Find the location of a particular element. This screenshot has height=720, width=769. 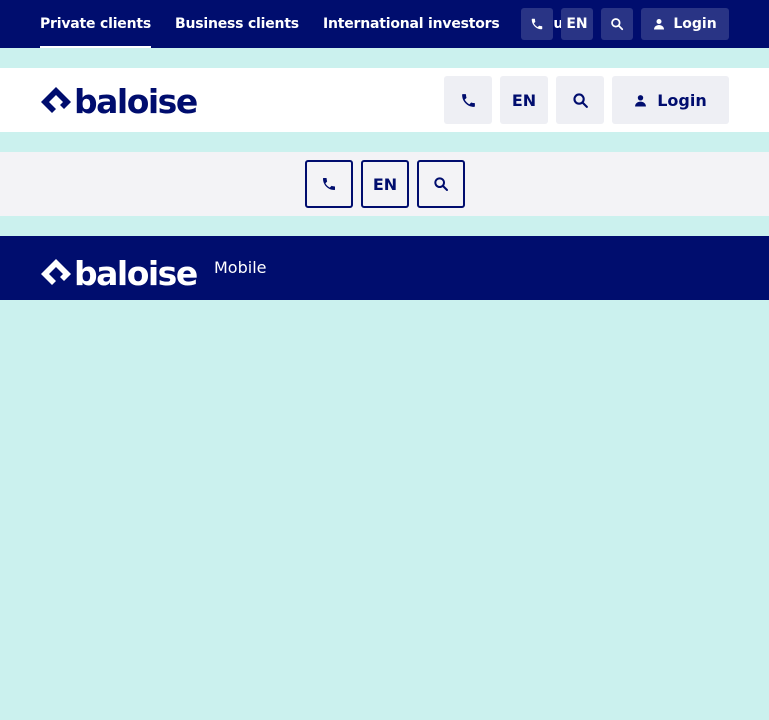

header-login-button: Login is located at coordinates (670, 100).